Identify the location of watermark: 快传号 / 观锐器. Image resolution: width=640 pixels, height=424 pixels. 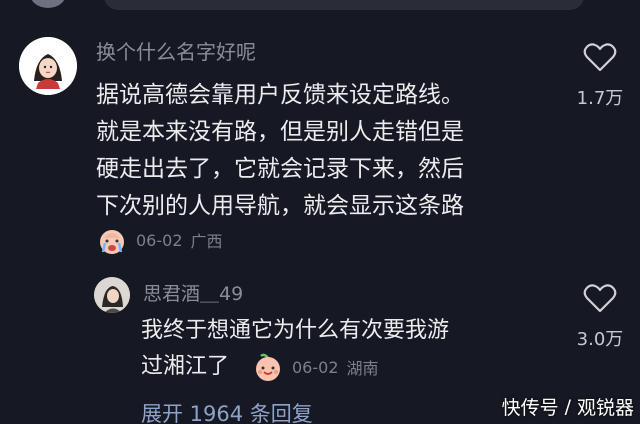
(568, 406).